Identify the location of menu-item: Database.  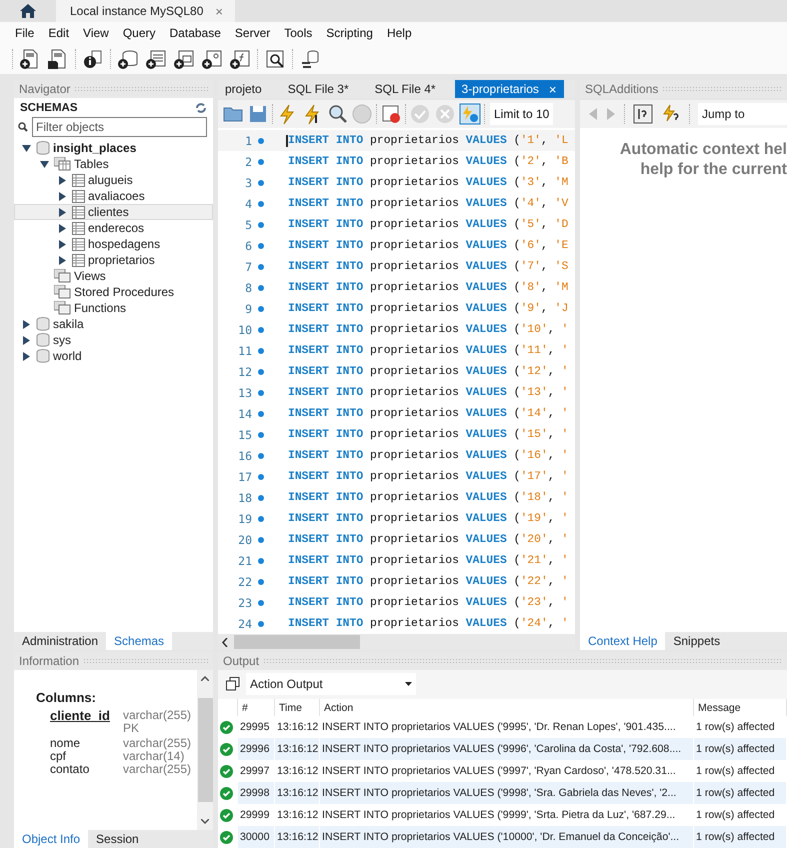
(195, 33).